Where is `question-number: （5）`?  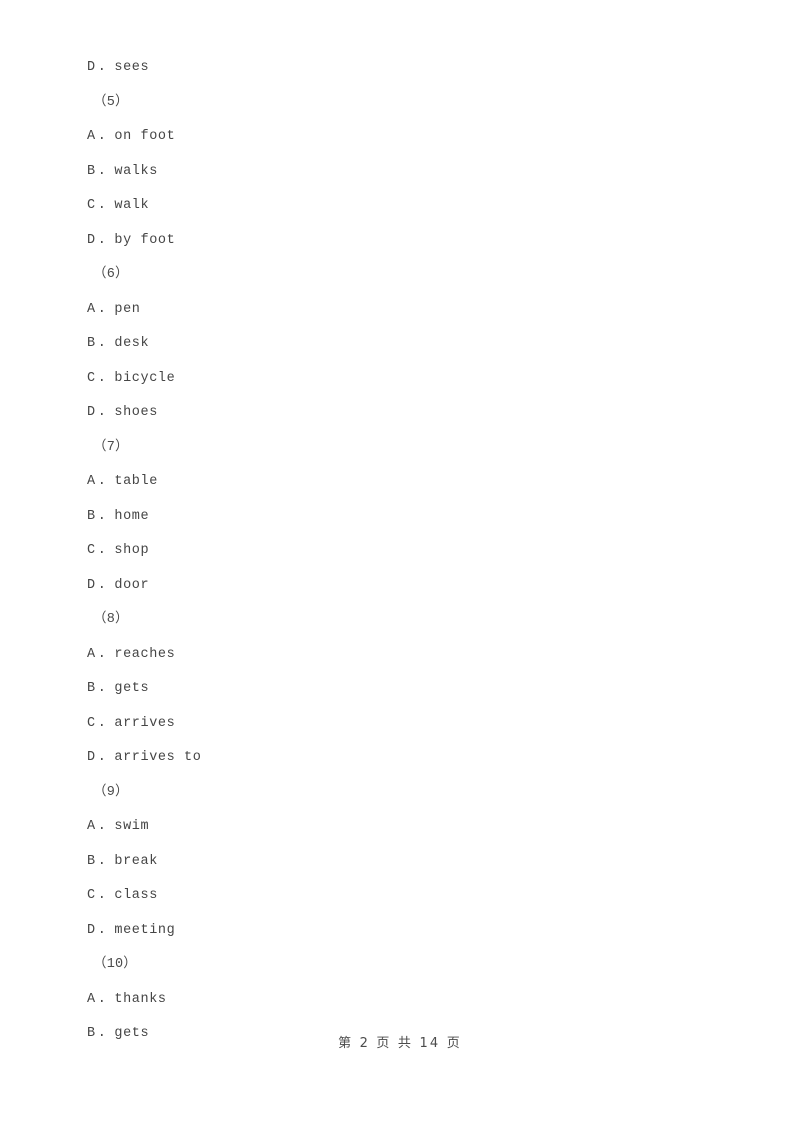 question-number: （5） is located at coordinates (111, 102).